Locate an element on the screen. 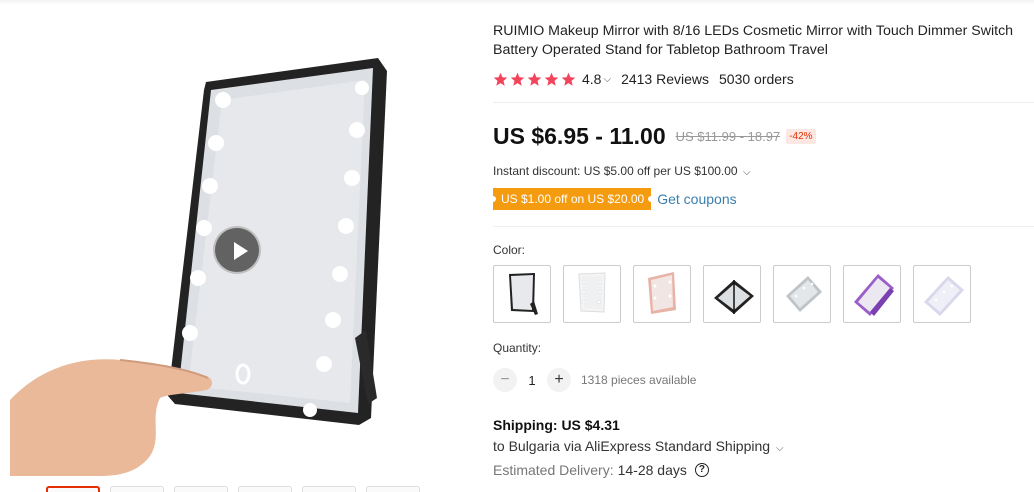 This screenshot has height=492, width=1034. current-price: US $6.95 - 11.00 is located at coordinates (579, 135).